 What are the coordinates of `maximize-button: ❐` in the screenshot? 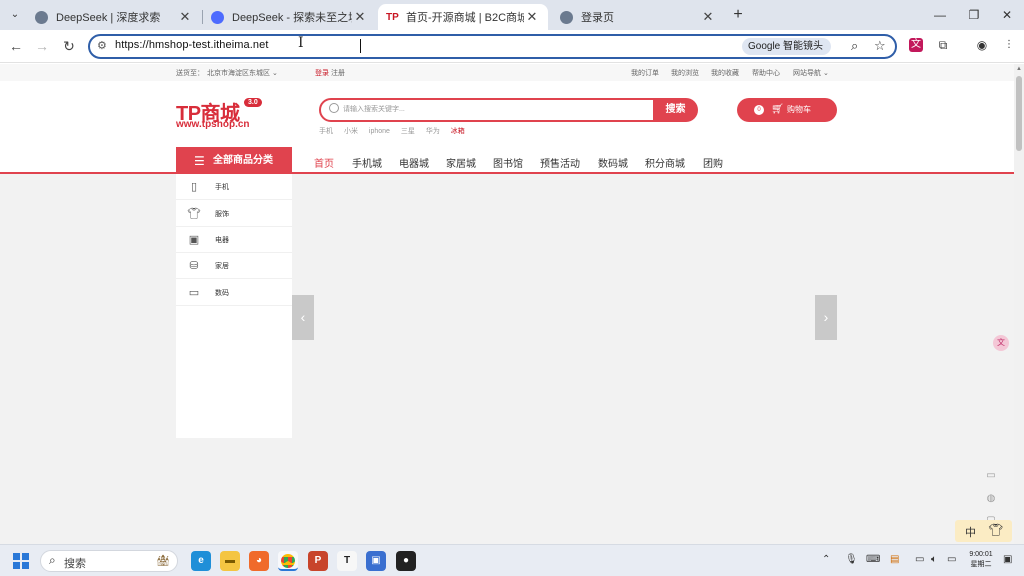 It's located at (974, 15).